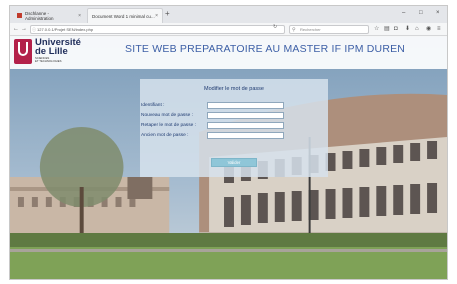 The width and height of the screenshot is (457, 284). What do you see at coordinates (275, 27) in the screenshot?
I see `reload-icon: ↻` at bounding box center [275, 27].